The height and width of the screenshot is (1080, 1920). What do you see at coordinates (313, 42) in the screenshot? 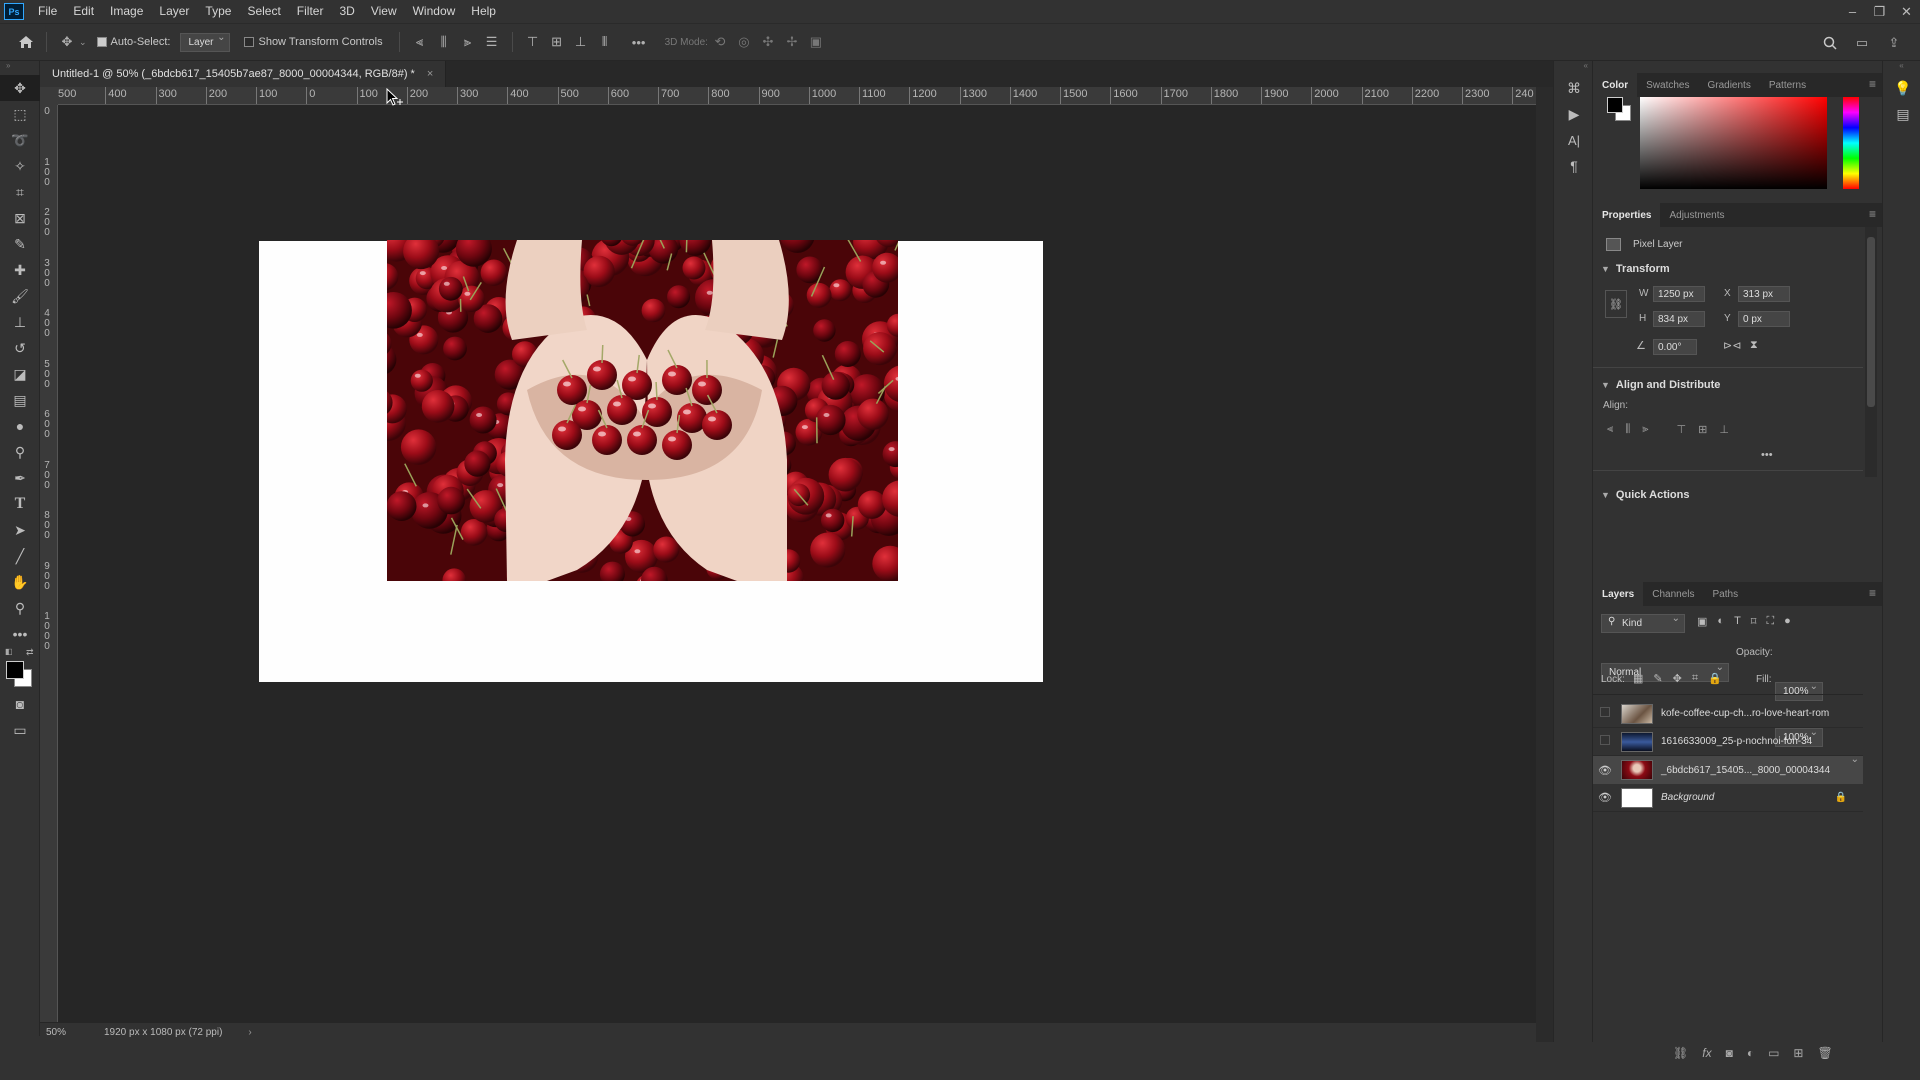
I see `transform-controls-checkbox: Show Transform Controls` at bounding box center [313, 42].